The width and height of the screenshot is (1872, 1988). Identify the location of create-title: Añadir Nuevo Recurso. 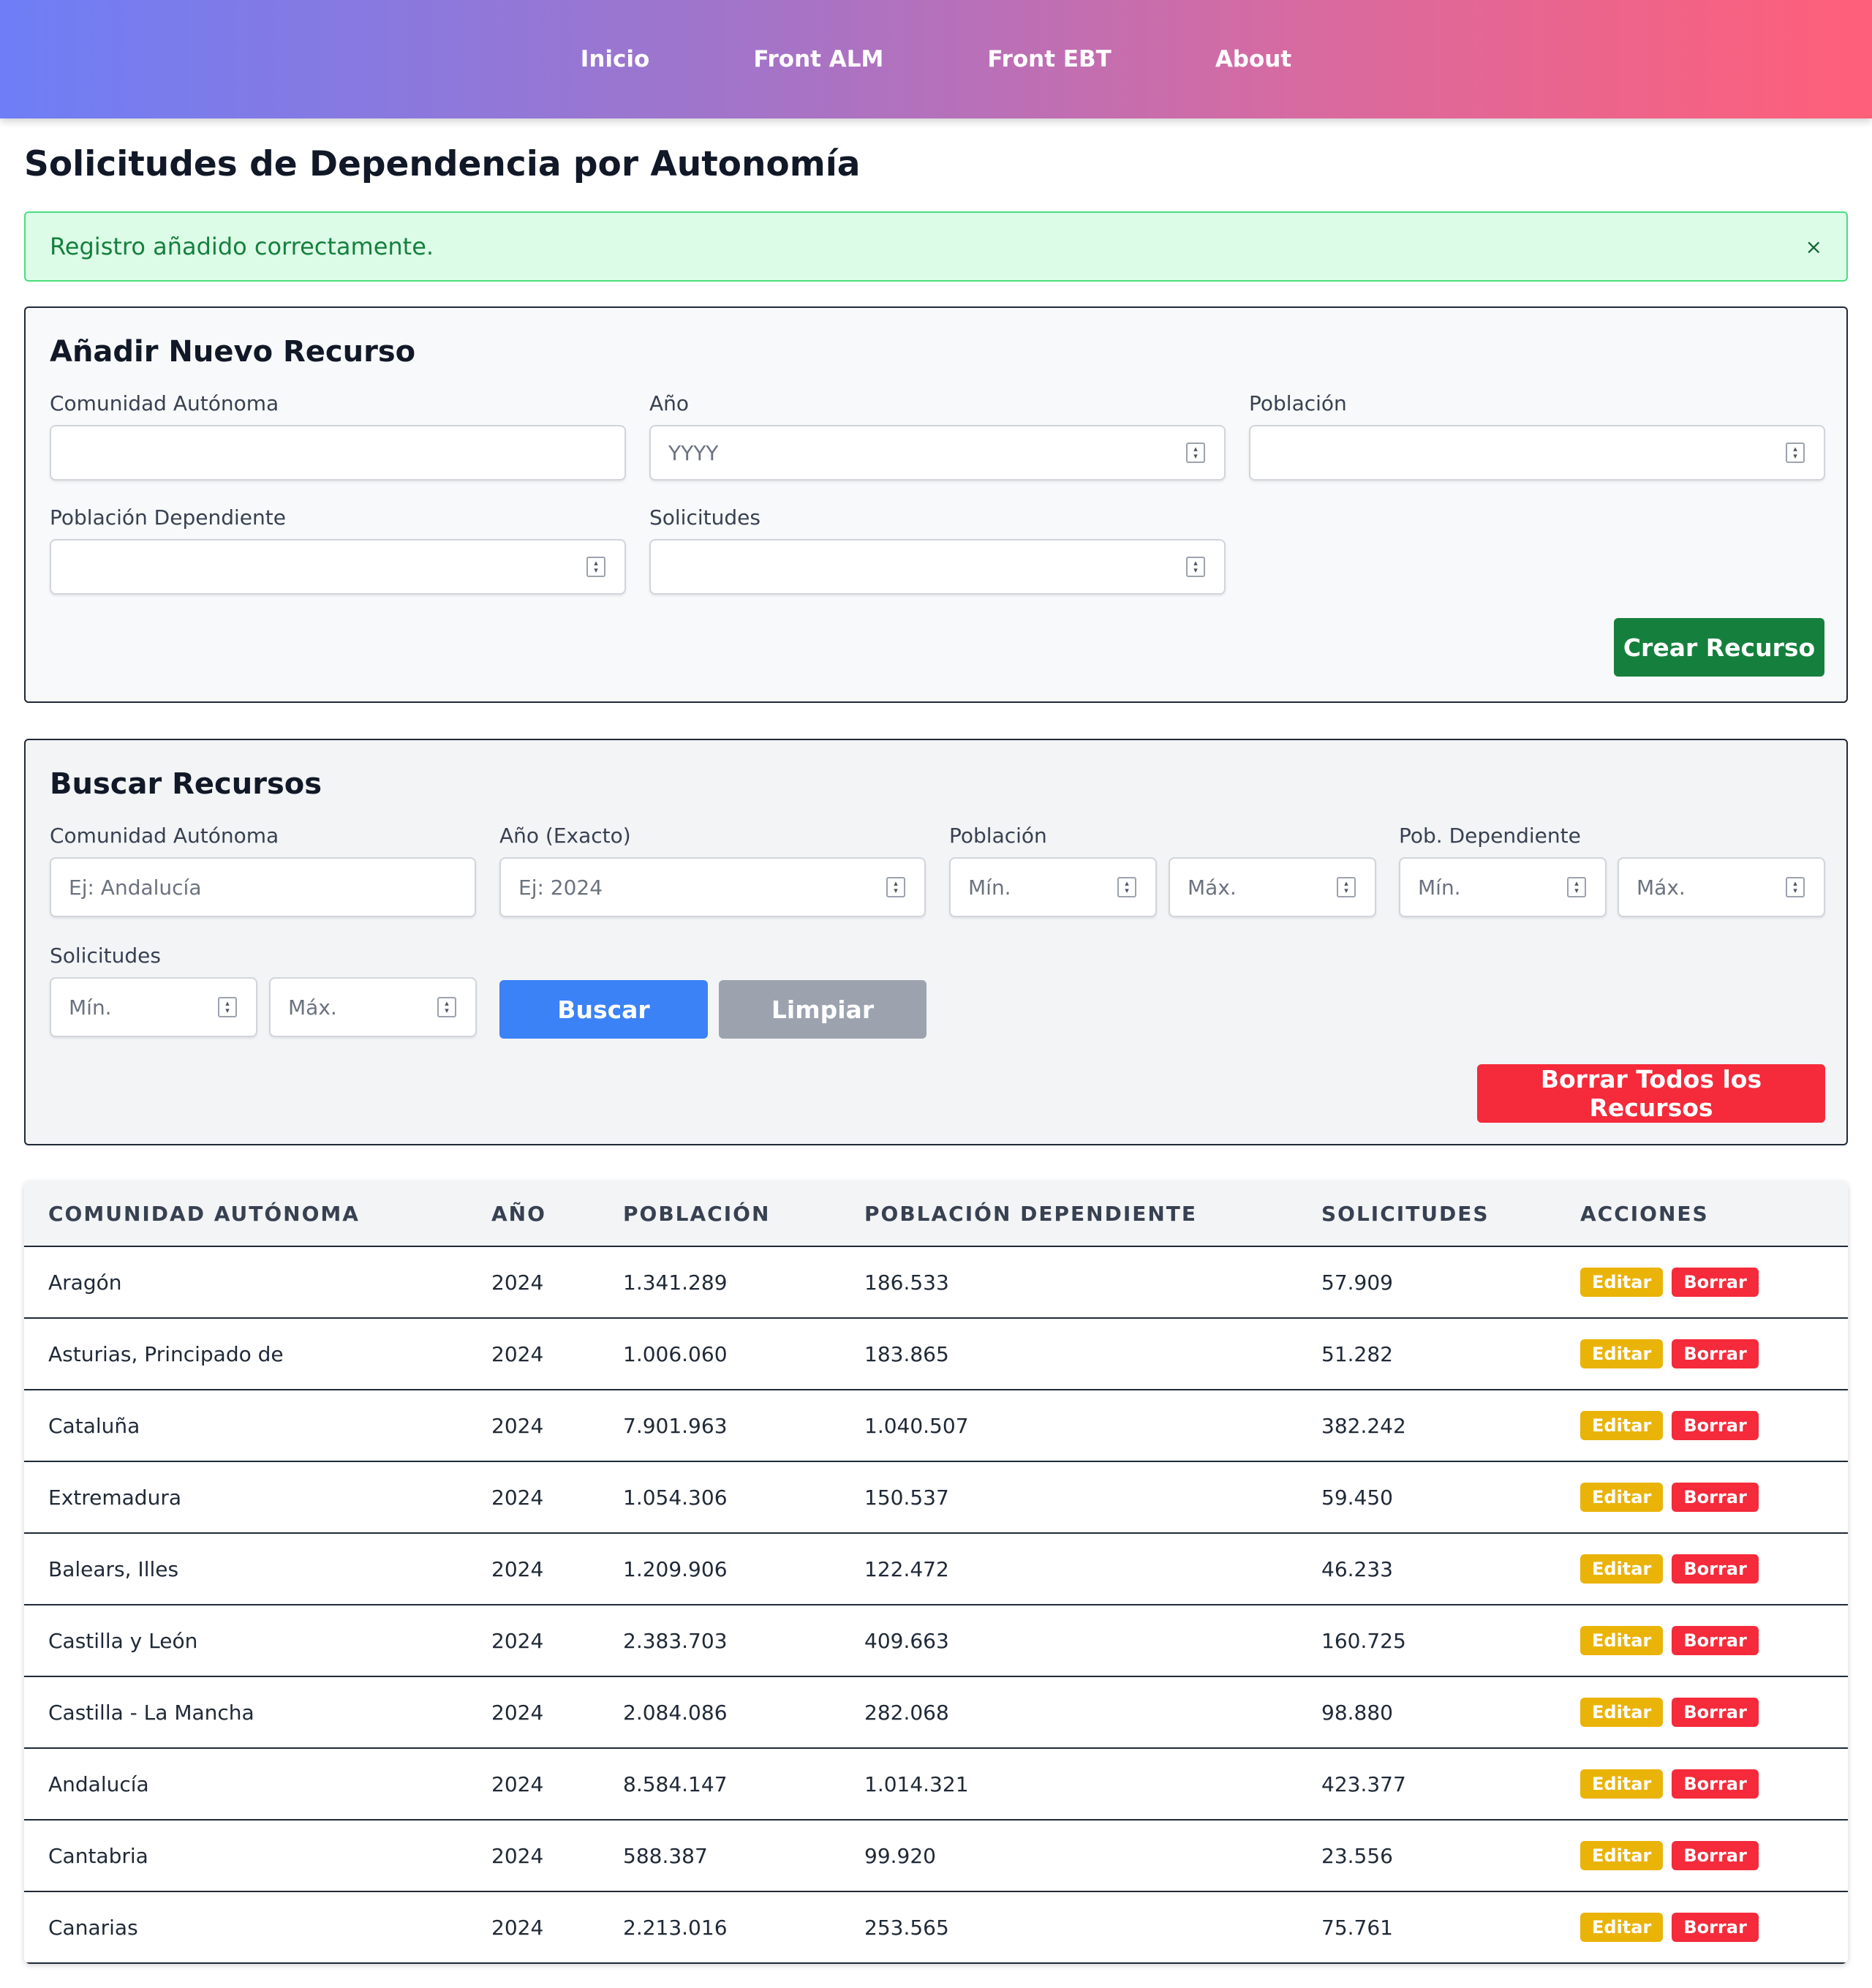
(233, 352).